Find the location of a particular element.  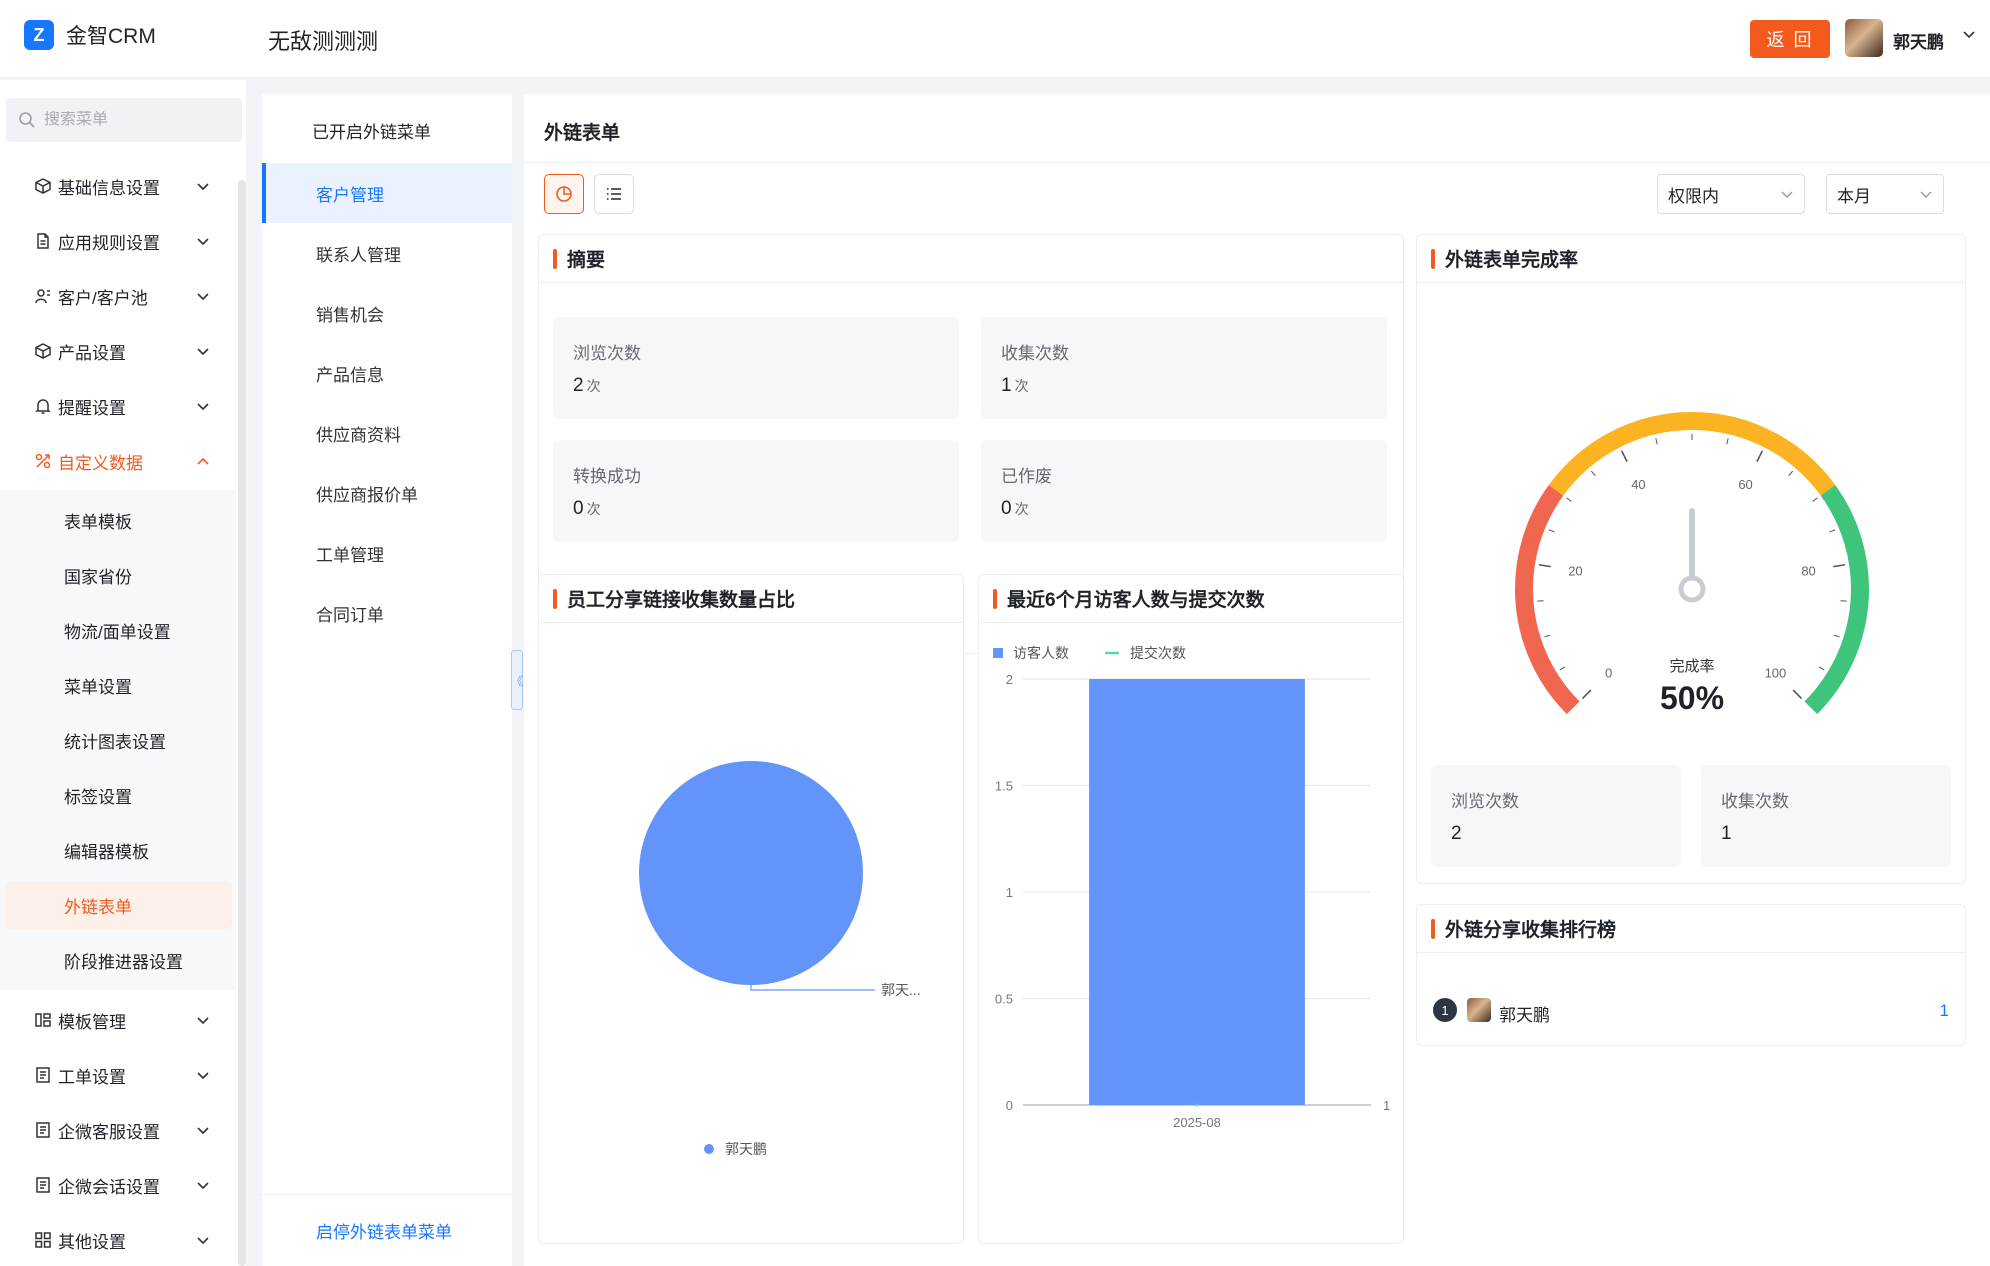

completion-card: 外链表单完成率 0 20 40 60 80 100 完成率 50% 浏览次数 2 收集次数 1 is located at coordinates (1691, 559).